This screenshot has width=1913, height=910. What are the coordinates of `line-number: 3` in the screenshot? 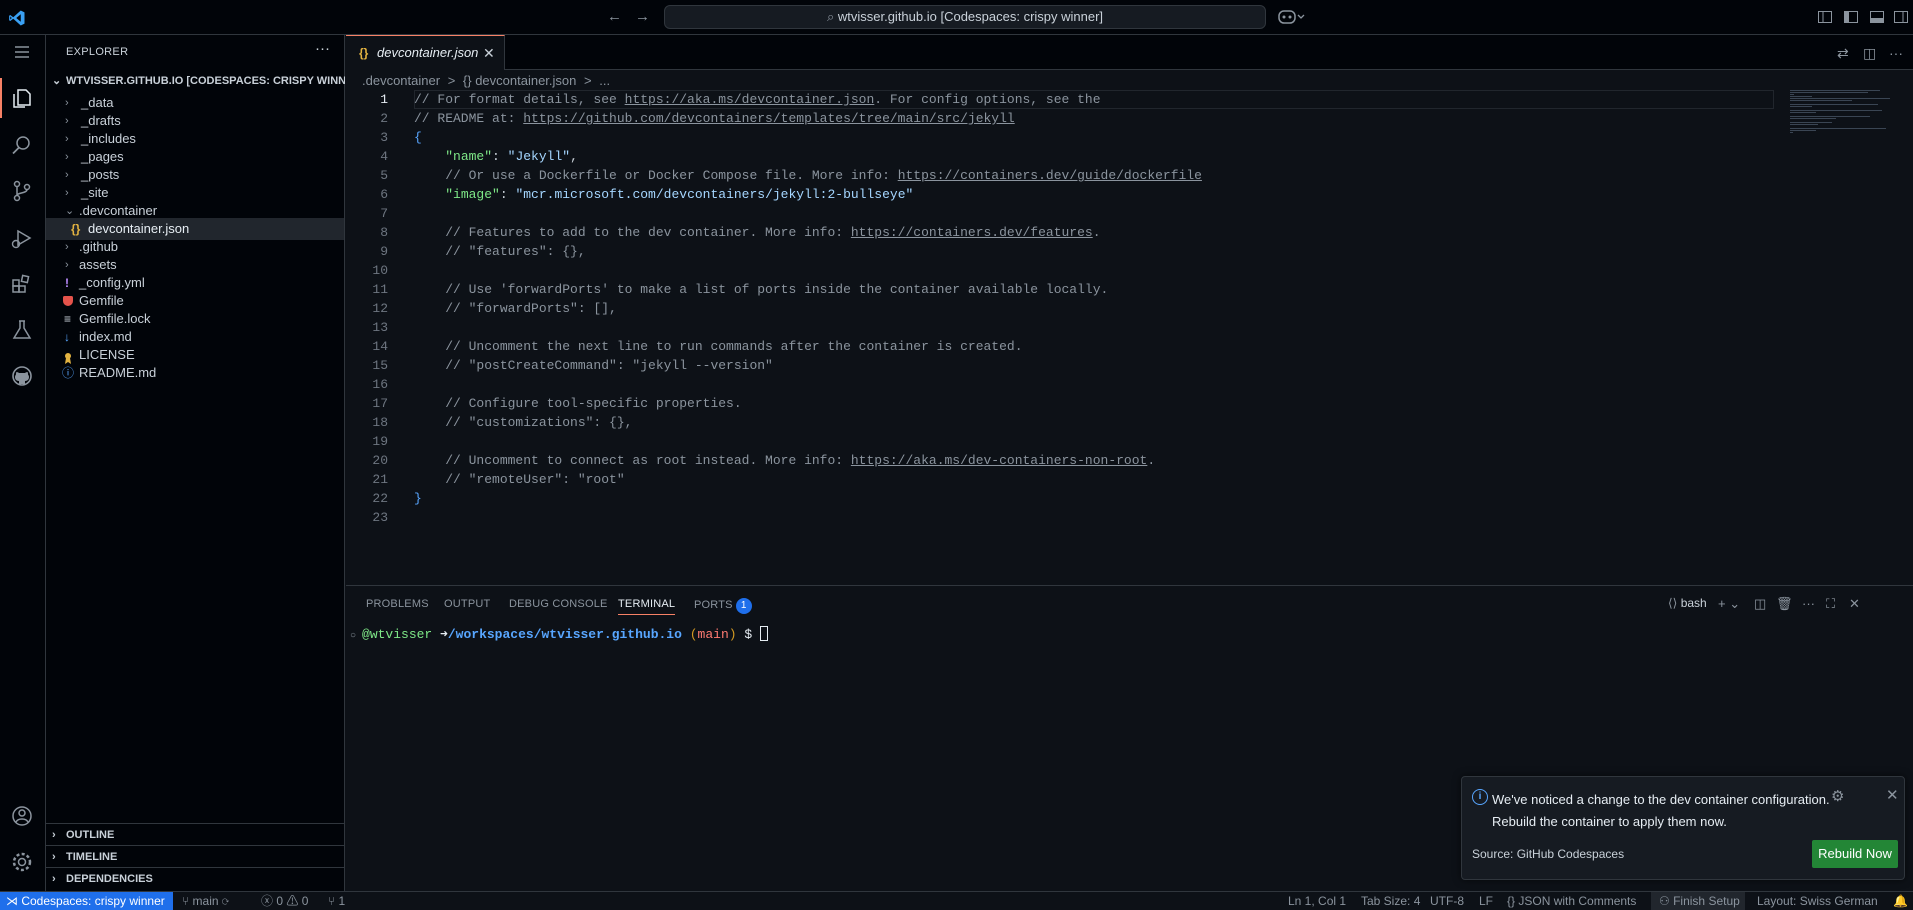 It's located at (384, 137).